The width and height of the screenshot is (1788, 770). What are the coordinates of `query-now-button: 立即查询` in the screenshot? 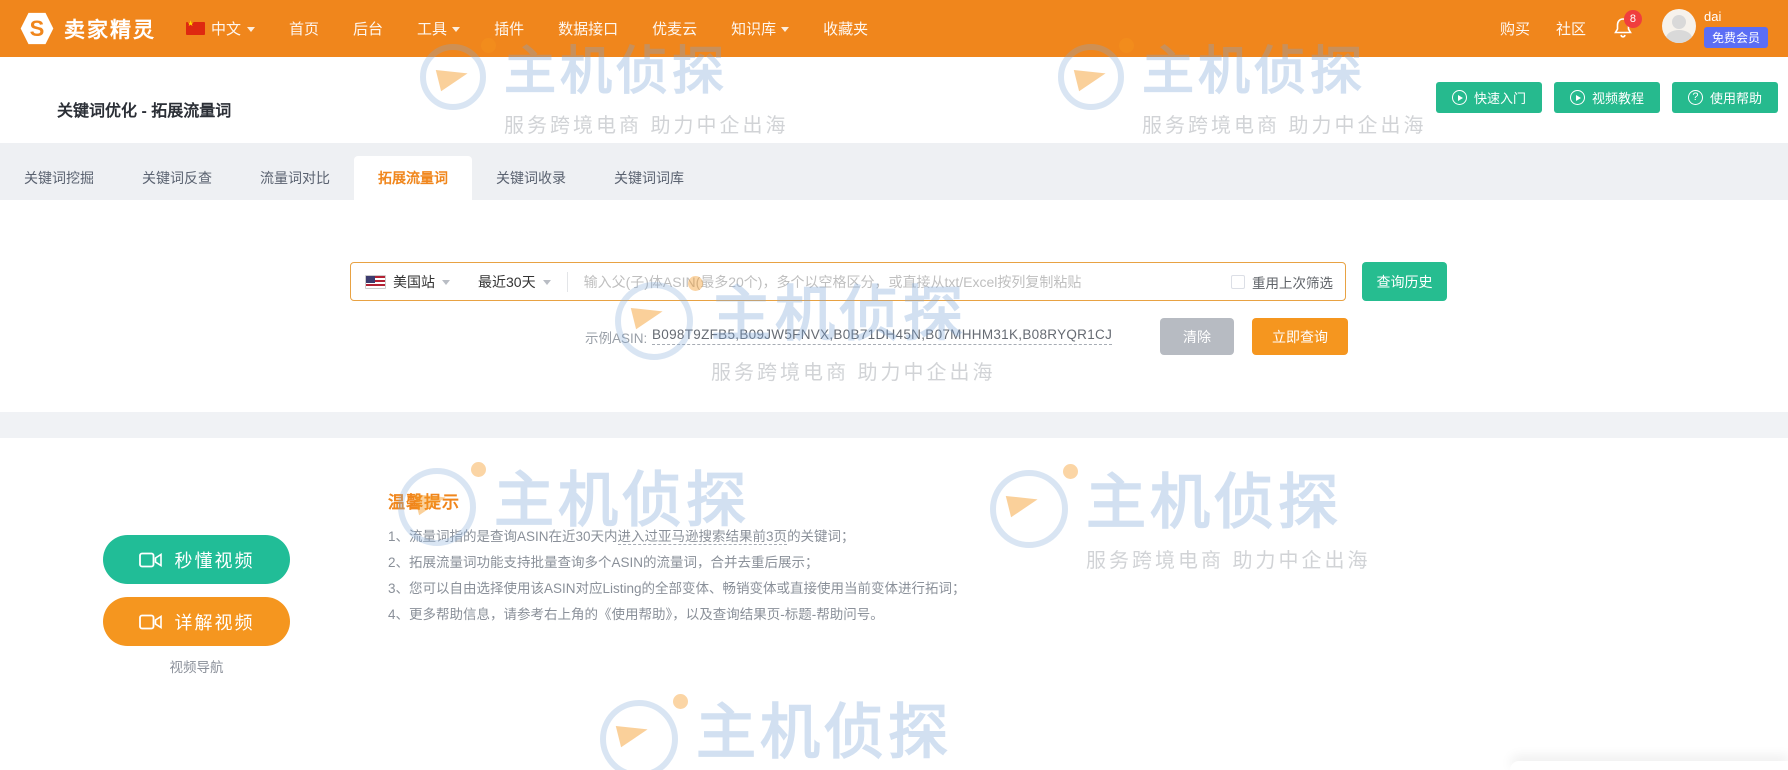 It's located at (1300, 336).